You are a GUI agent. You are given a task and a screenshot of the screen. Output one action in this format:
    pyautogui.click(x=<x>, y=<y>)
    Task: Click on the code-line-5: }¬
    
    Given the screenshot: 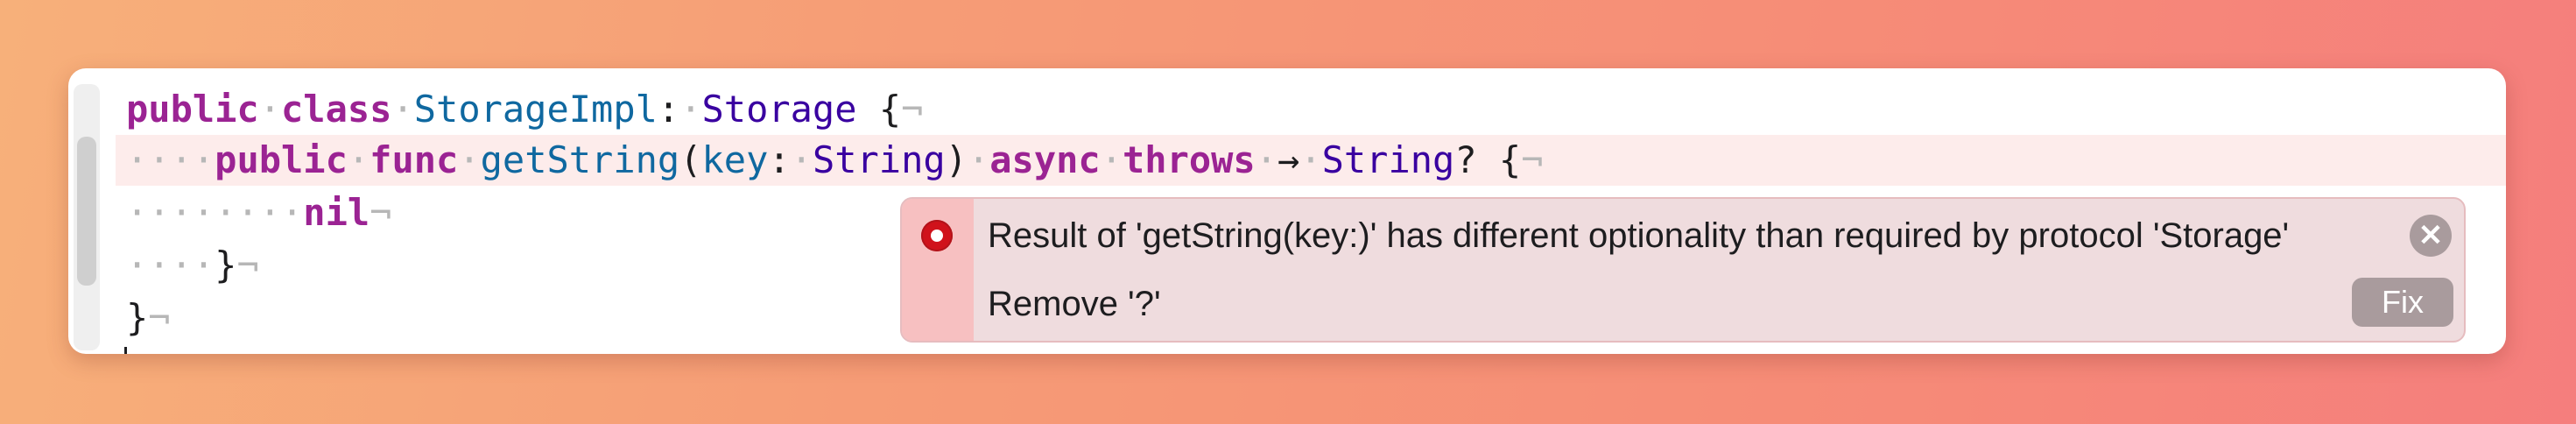 What is the action you would take?
    pyautogui.click(x=119, y=318)
    